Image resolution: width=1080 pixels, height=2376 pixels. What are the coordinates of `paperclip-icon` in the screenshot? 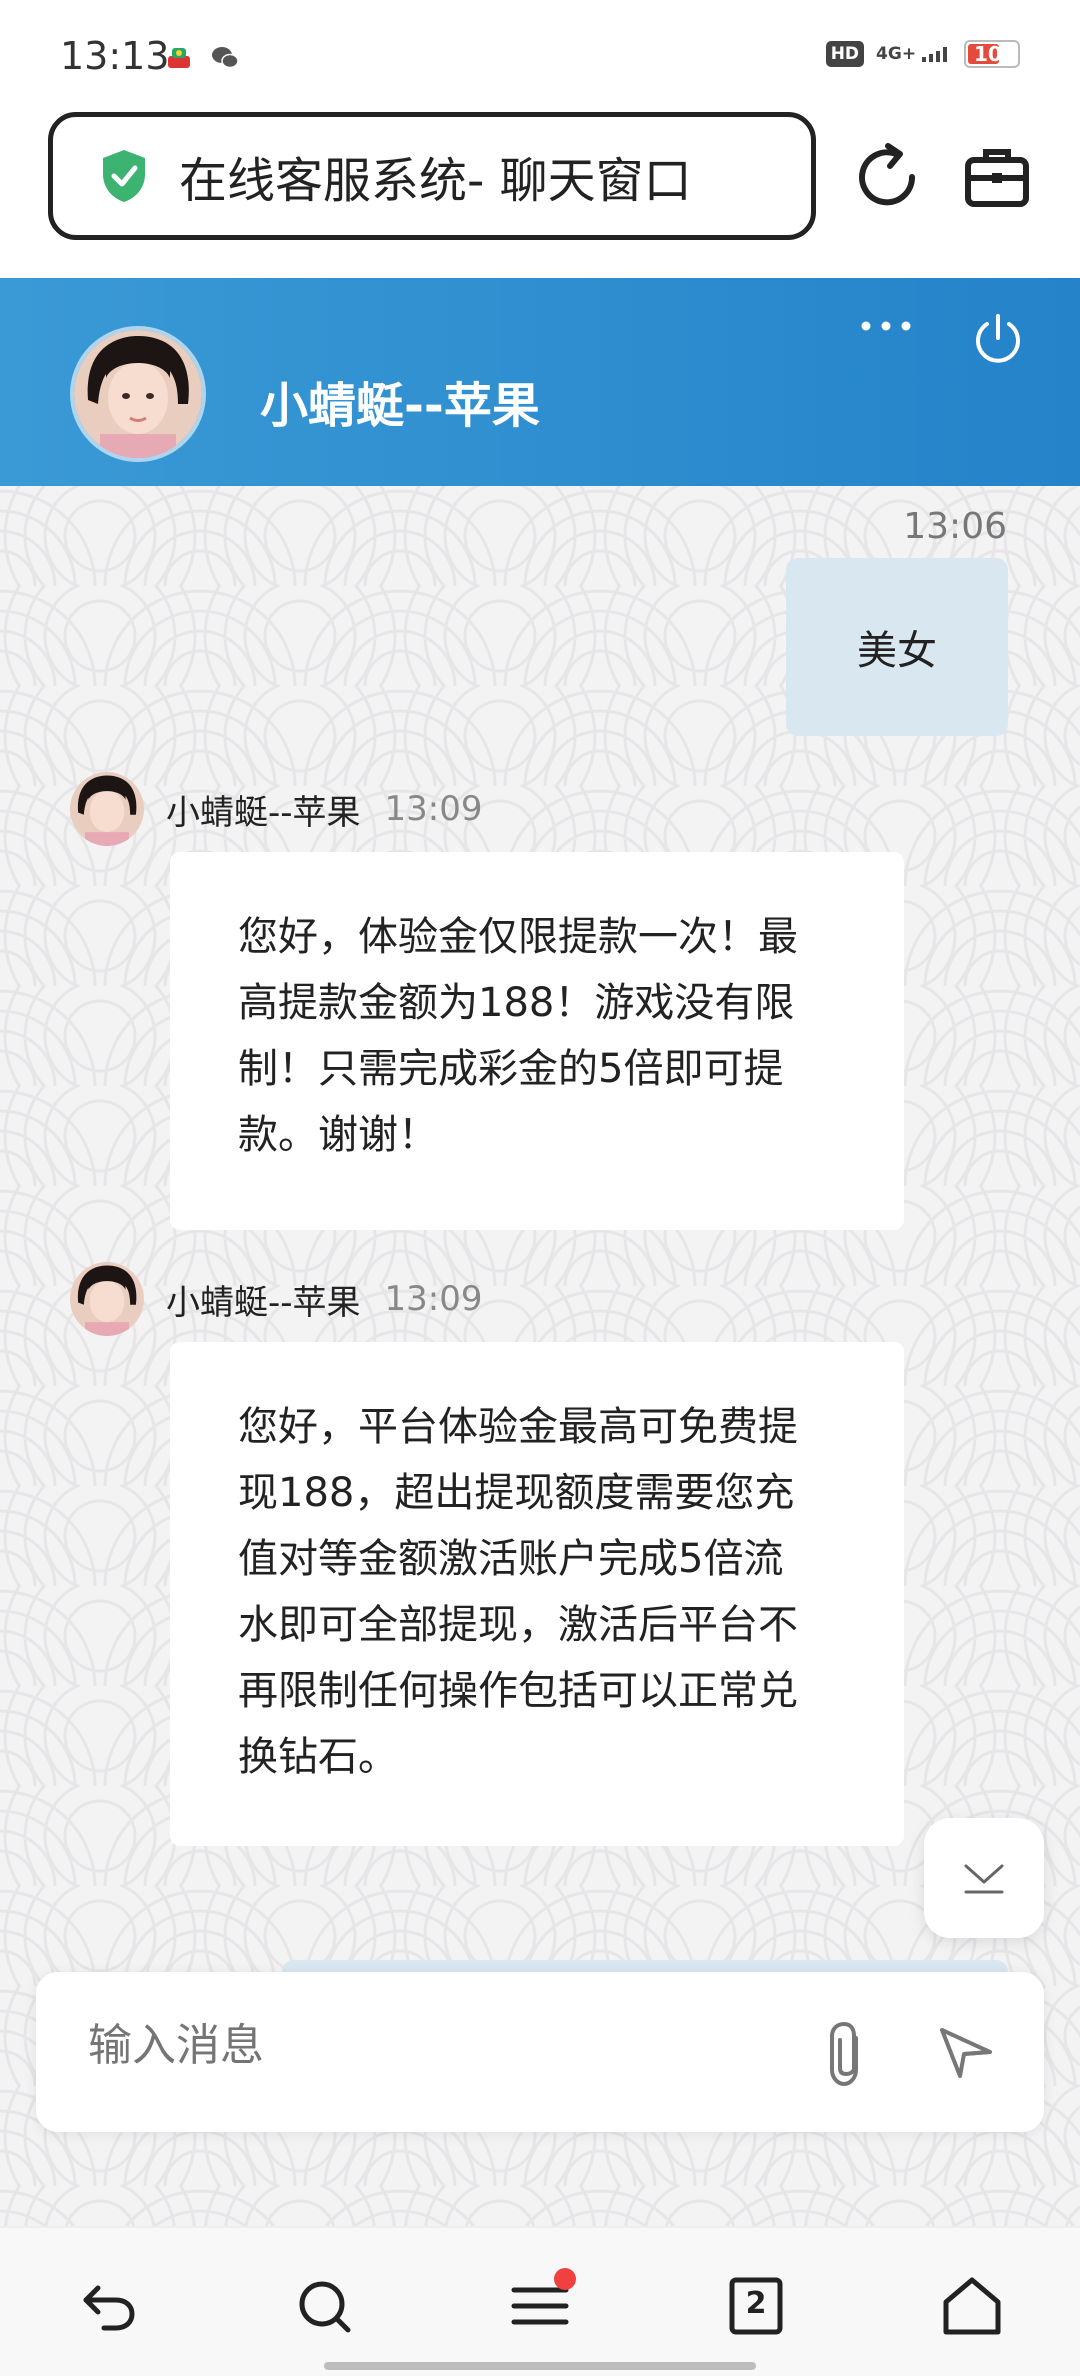 It's located at (849, 2054).